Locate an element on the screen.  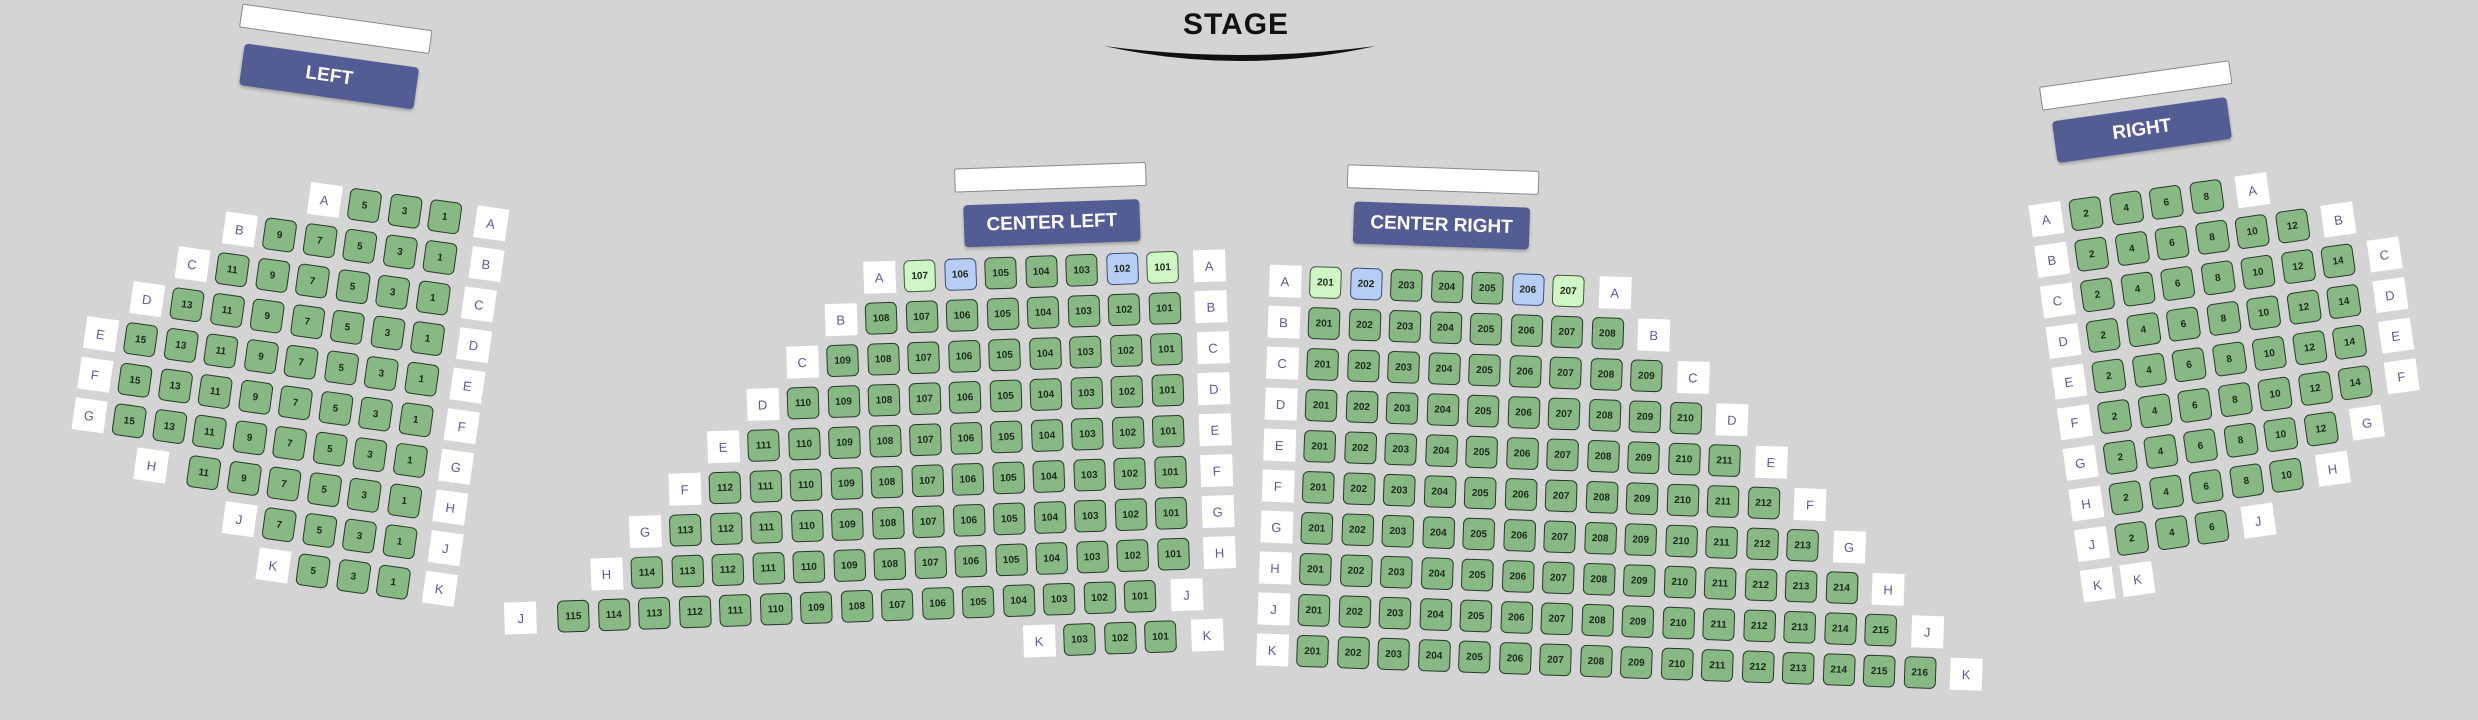
seat: 215 is located at coordinates (1879, 671).